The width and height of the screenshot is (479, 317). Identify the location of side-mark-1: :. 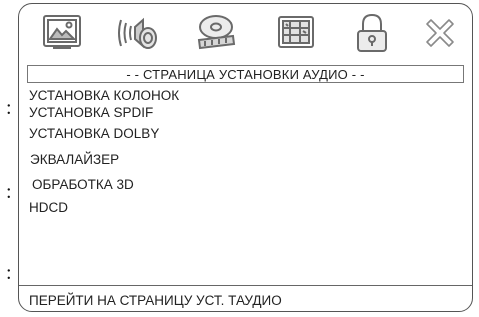
(9, 108).